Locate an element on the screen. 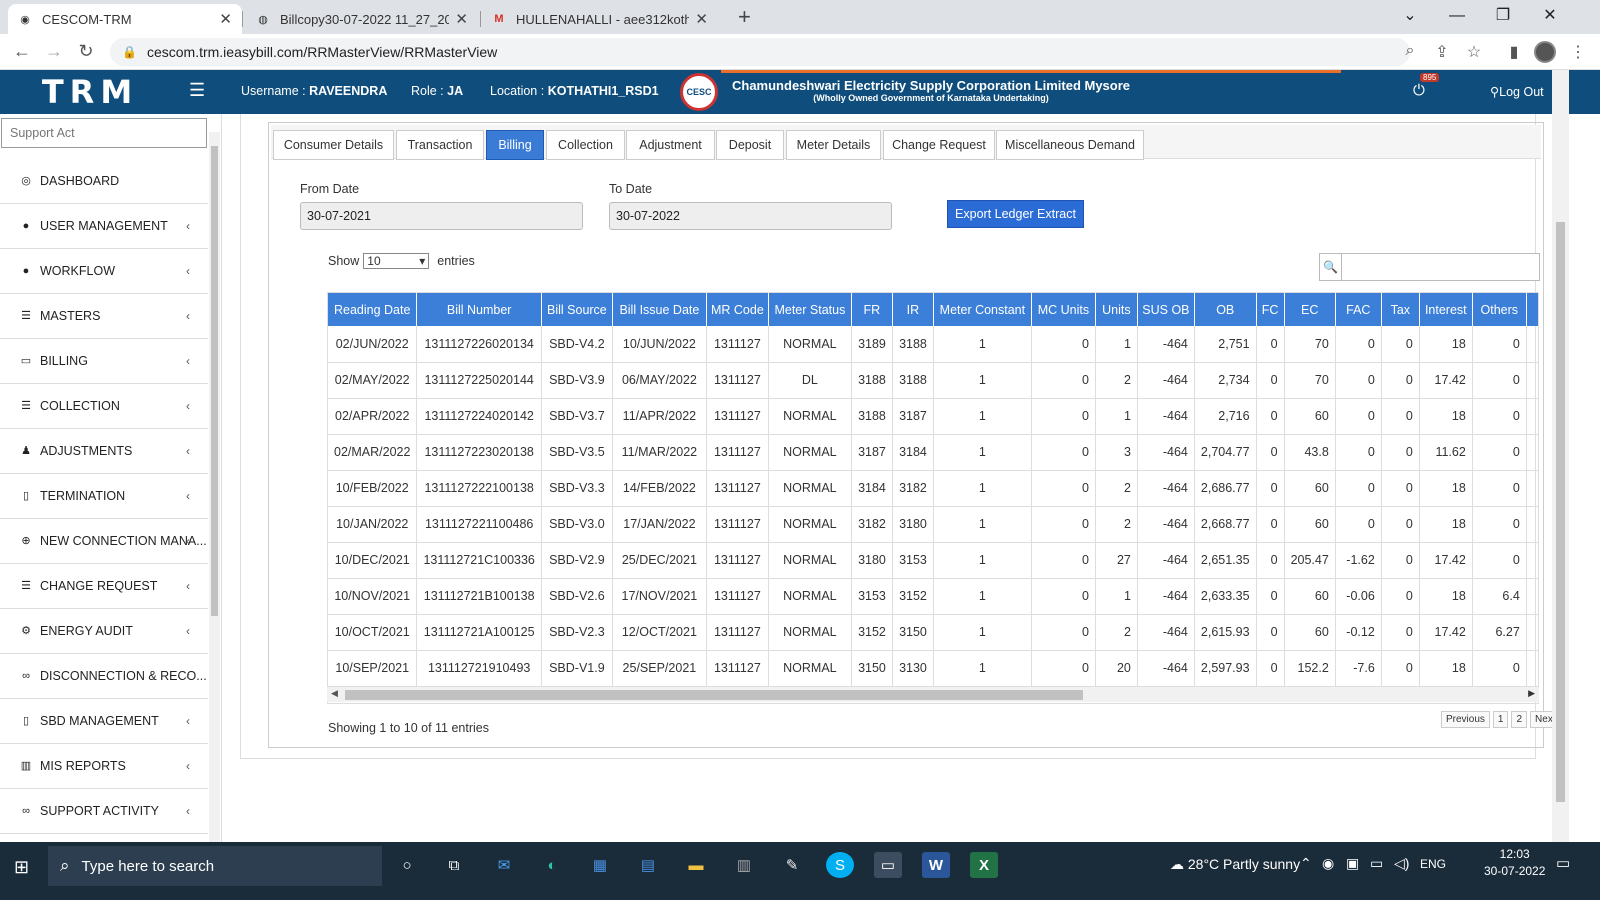 The width and height of the screenshot is (1600, 900). column-header: SUS OB is located at coordinates (1166, 309).